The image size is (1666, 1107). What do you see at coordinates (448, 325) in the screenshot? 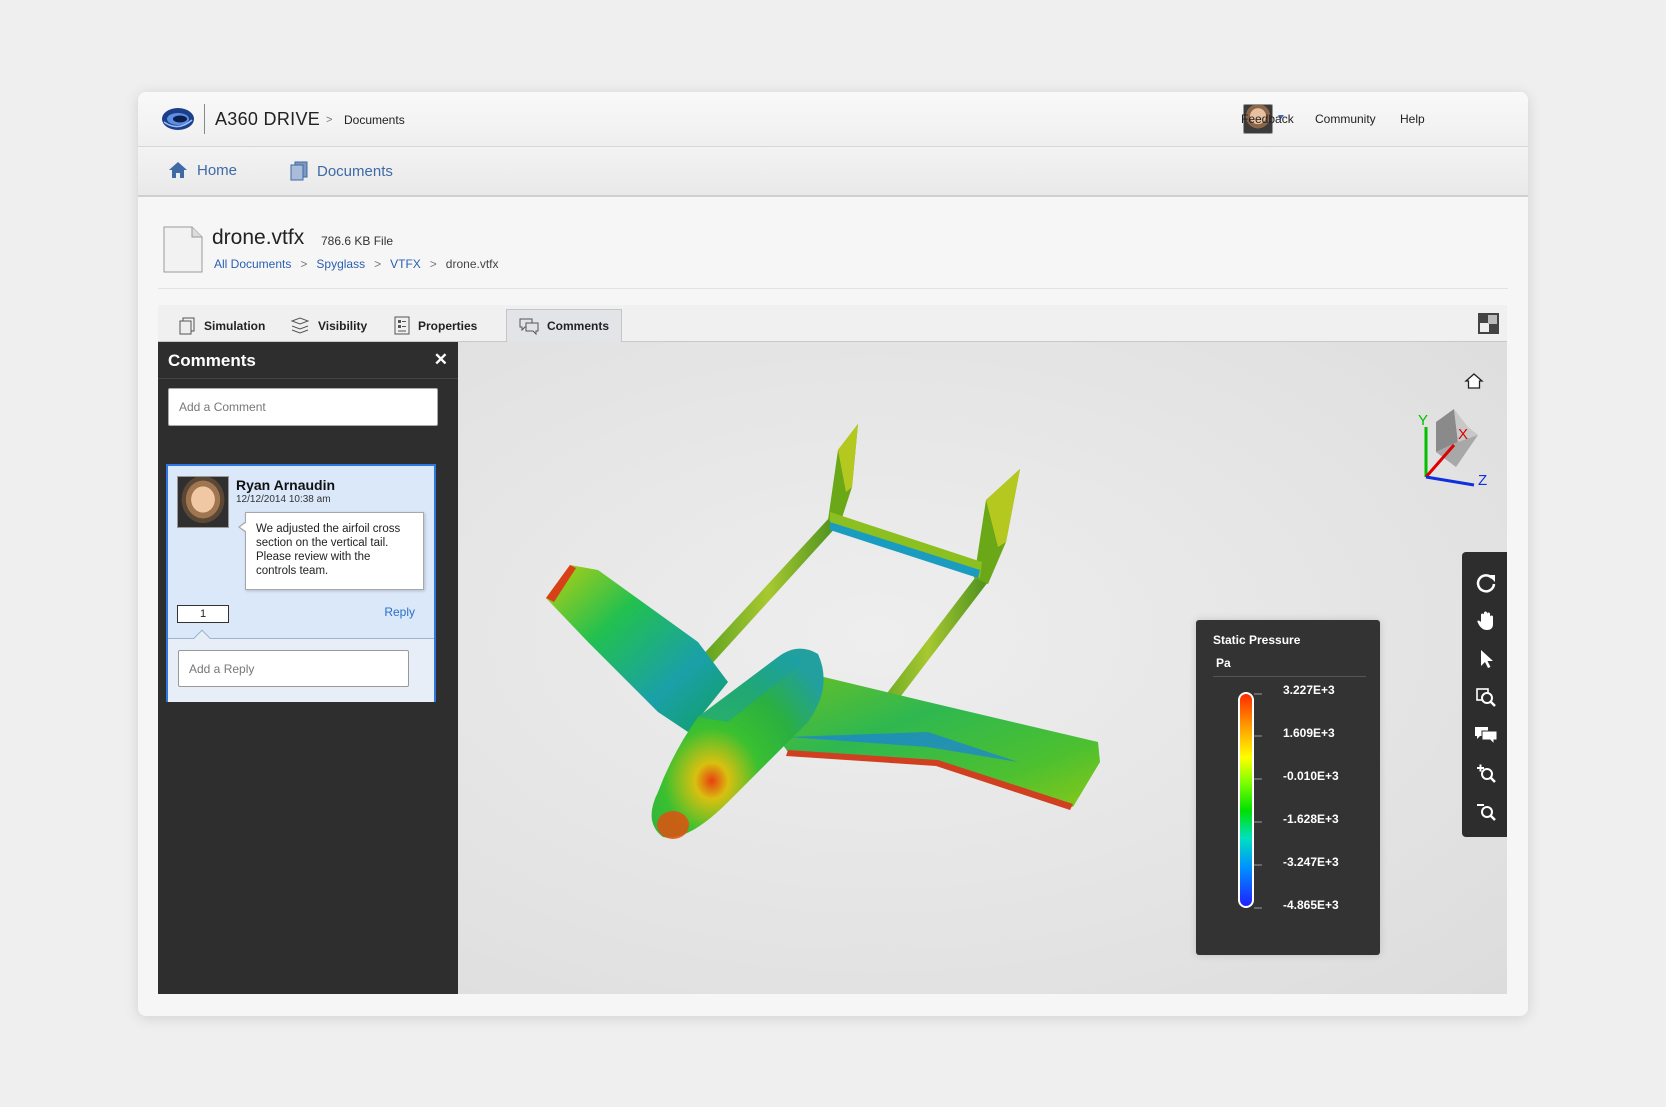
I see `tab-properties-label: Properties` at bounding box center [448, 325].